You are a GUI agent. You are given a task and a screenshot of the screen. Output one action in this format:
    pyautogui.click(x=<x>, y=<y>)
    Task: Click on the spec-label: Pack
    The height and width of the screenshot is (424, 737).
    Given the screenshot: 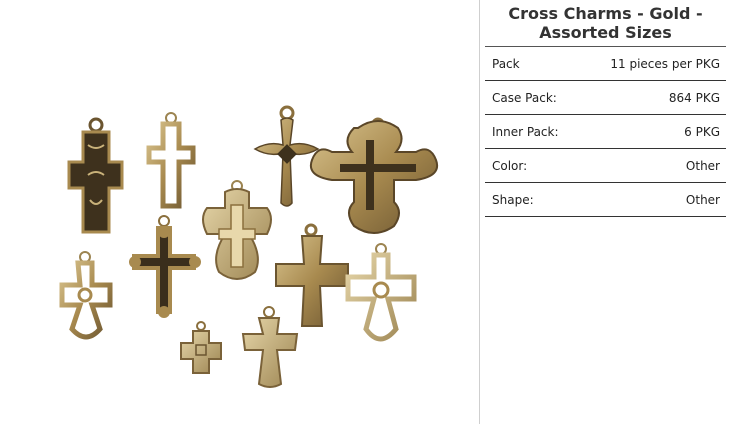 What is the action you would take?
    pyautogui.click(x=506, y=63)
    